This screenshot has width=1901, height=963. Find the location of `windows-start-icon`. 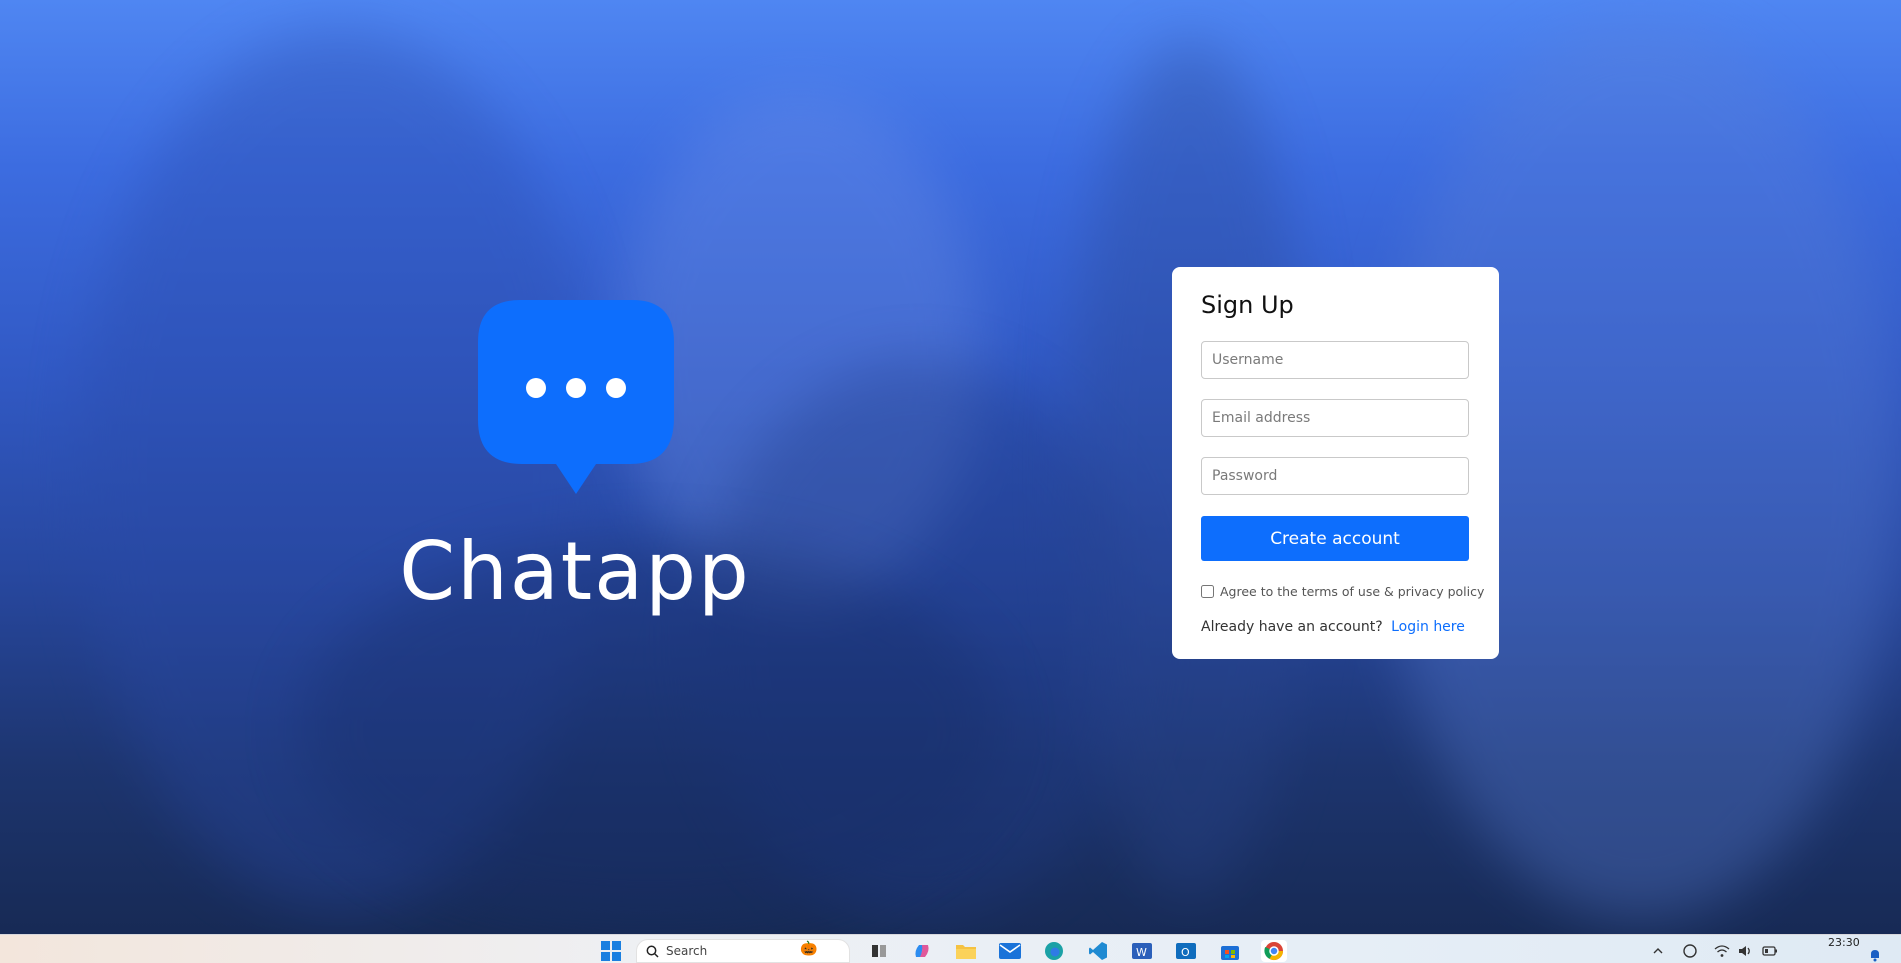

windows-start-icon is located at coordinates (611, 951).